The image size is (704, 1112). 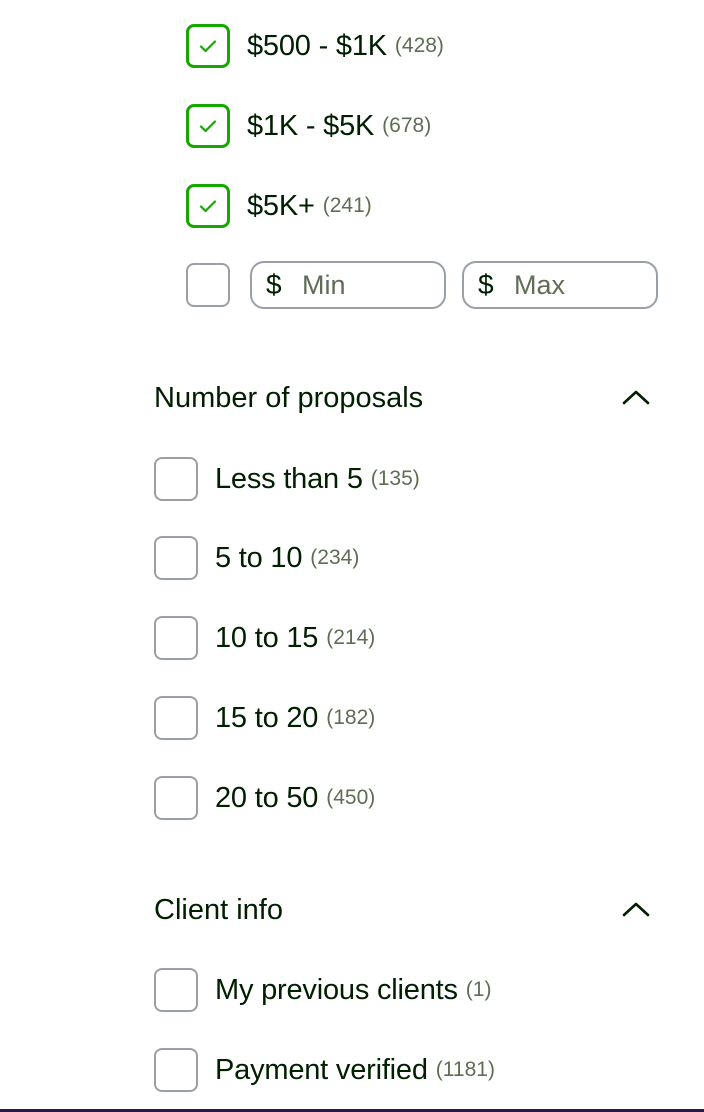 What do you see at coordinates (395, 478) in the screenshot?
I see `option-count: (135)` at bounding box center [395, 478].